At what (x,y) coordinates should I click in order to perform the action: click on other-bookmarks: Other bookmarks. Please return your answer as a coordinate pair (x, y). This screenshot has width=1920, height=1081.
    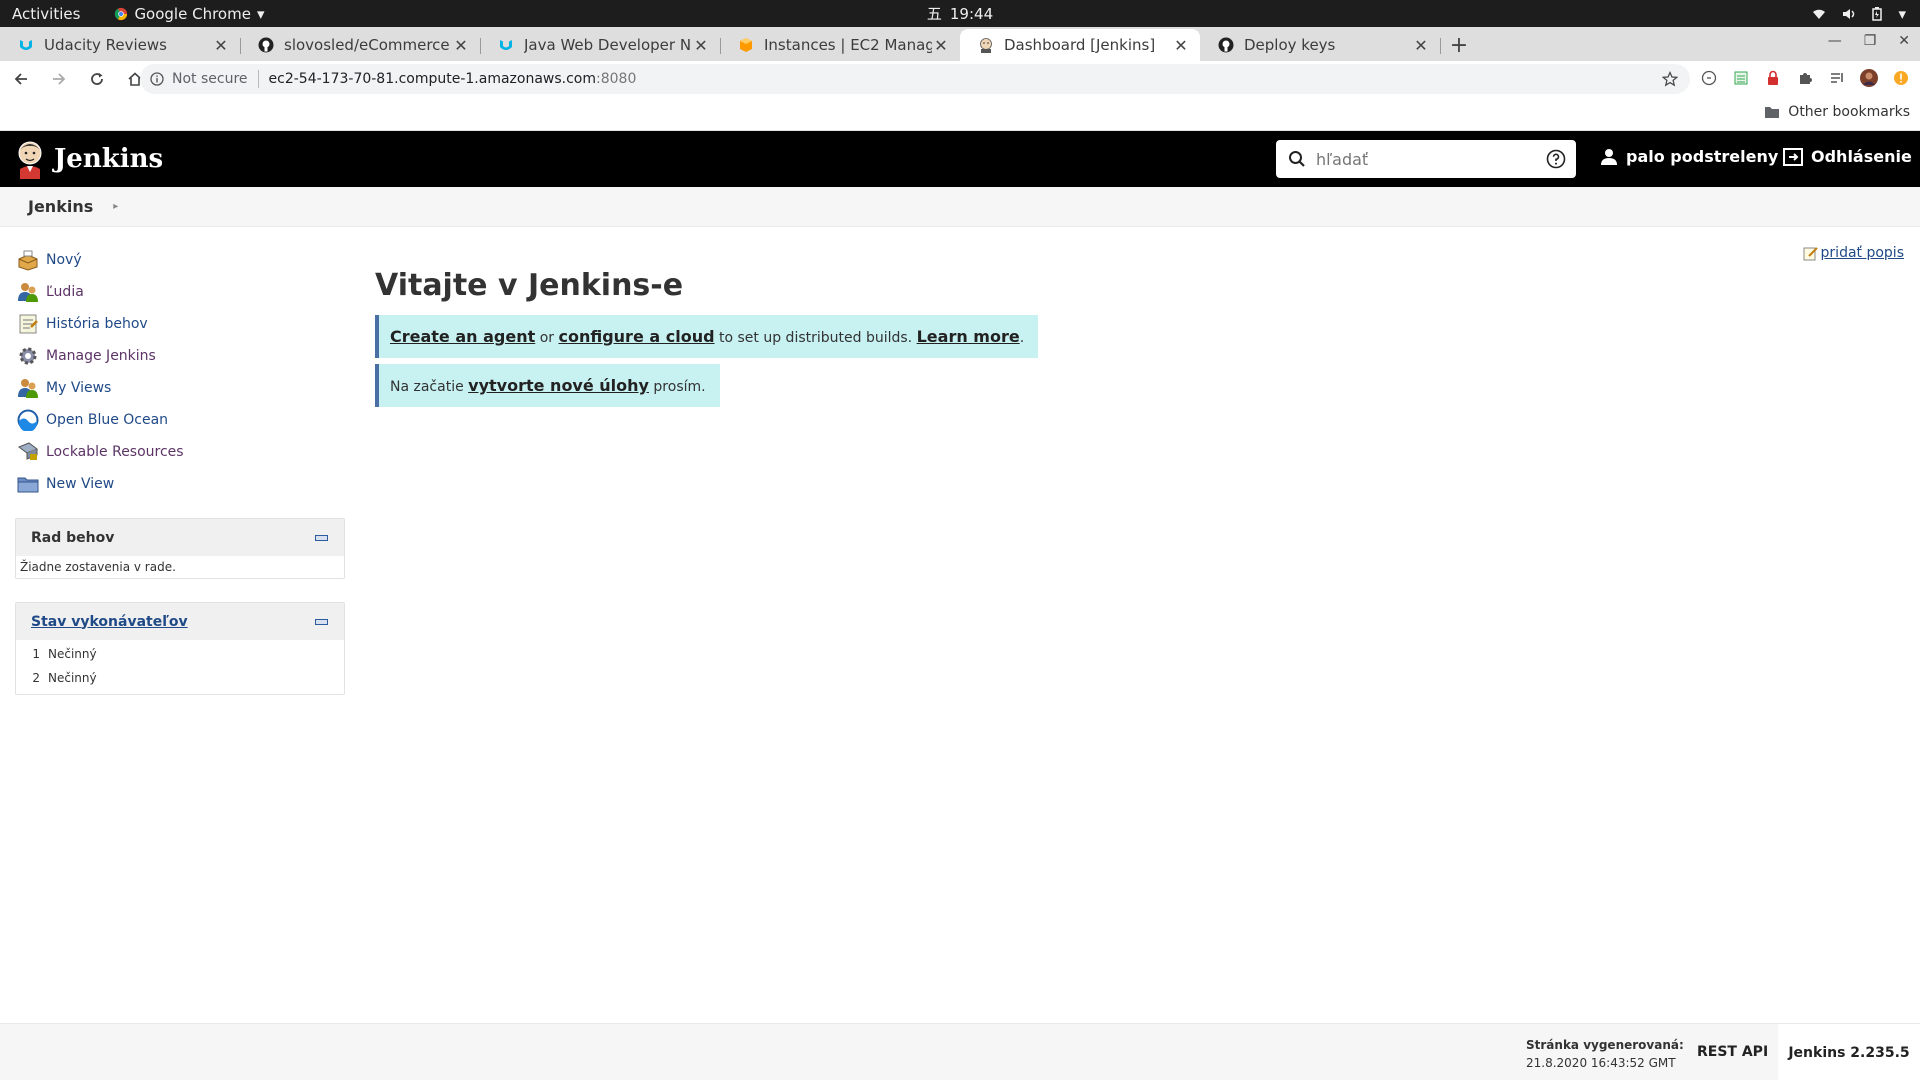
    Looking at the image, I should click on (1837, 112).